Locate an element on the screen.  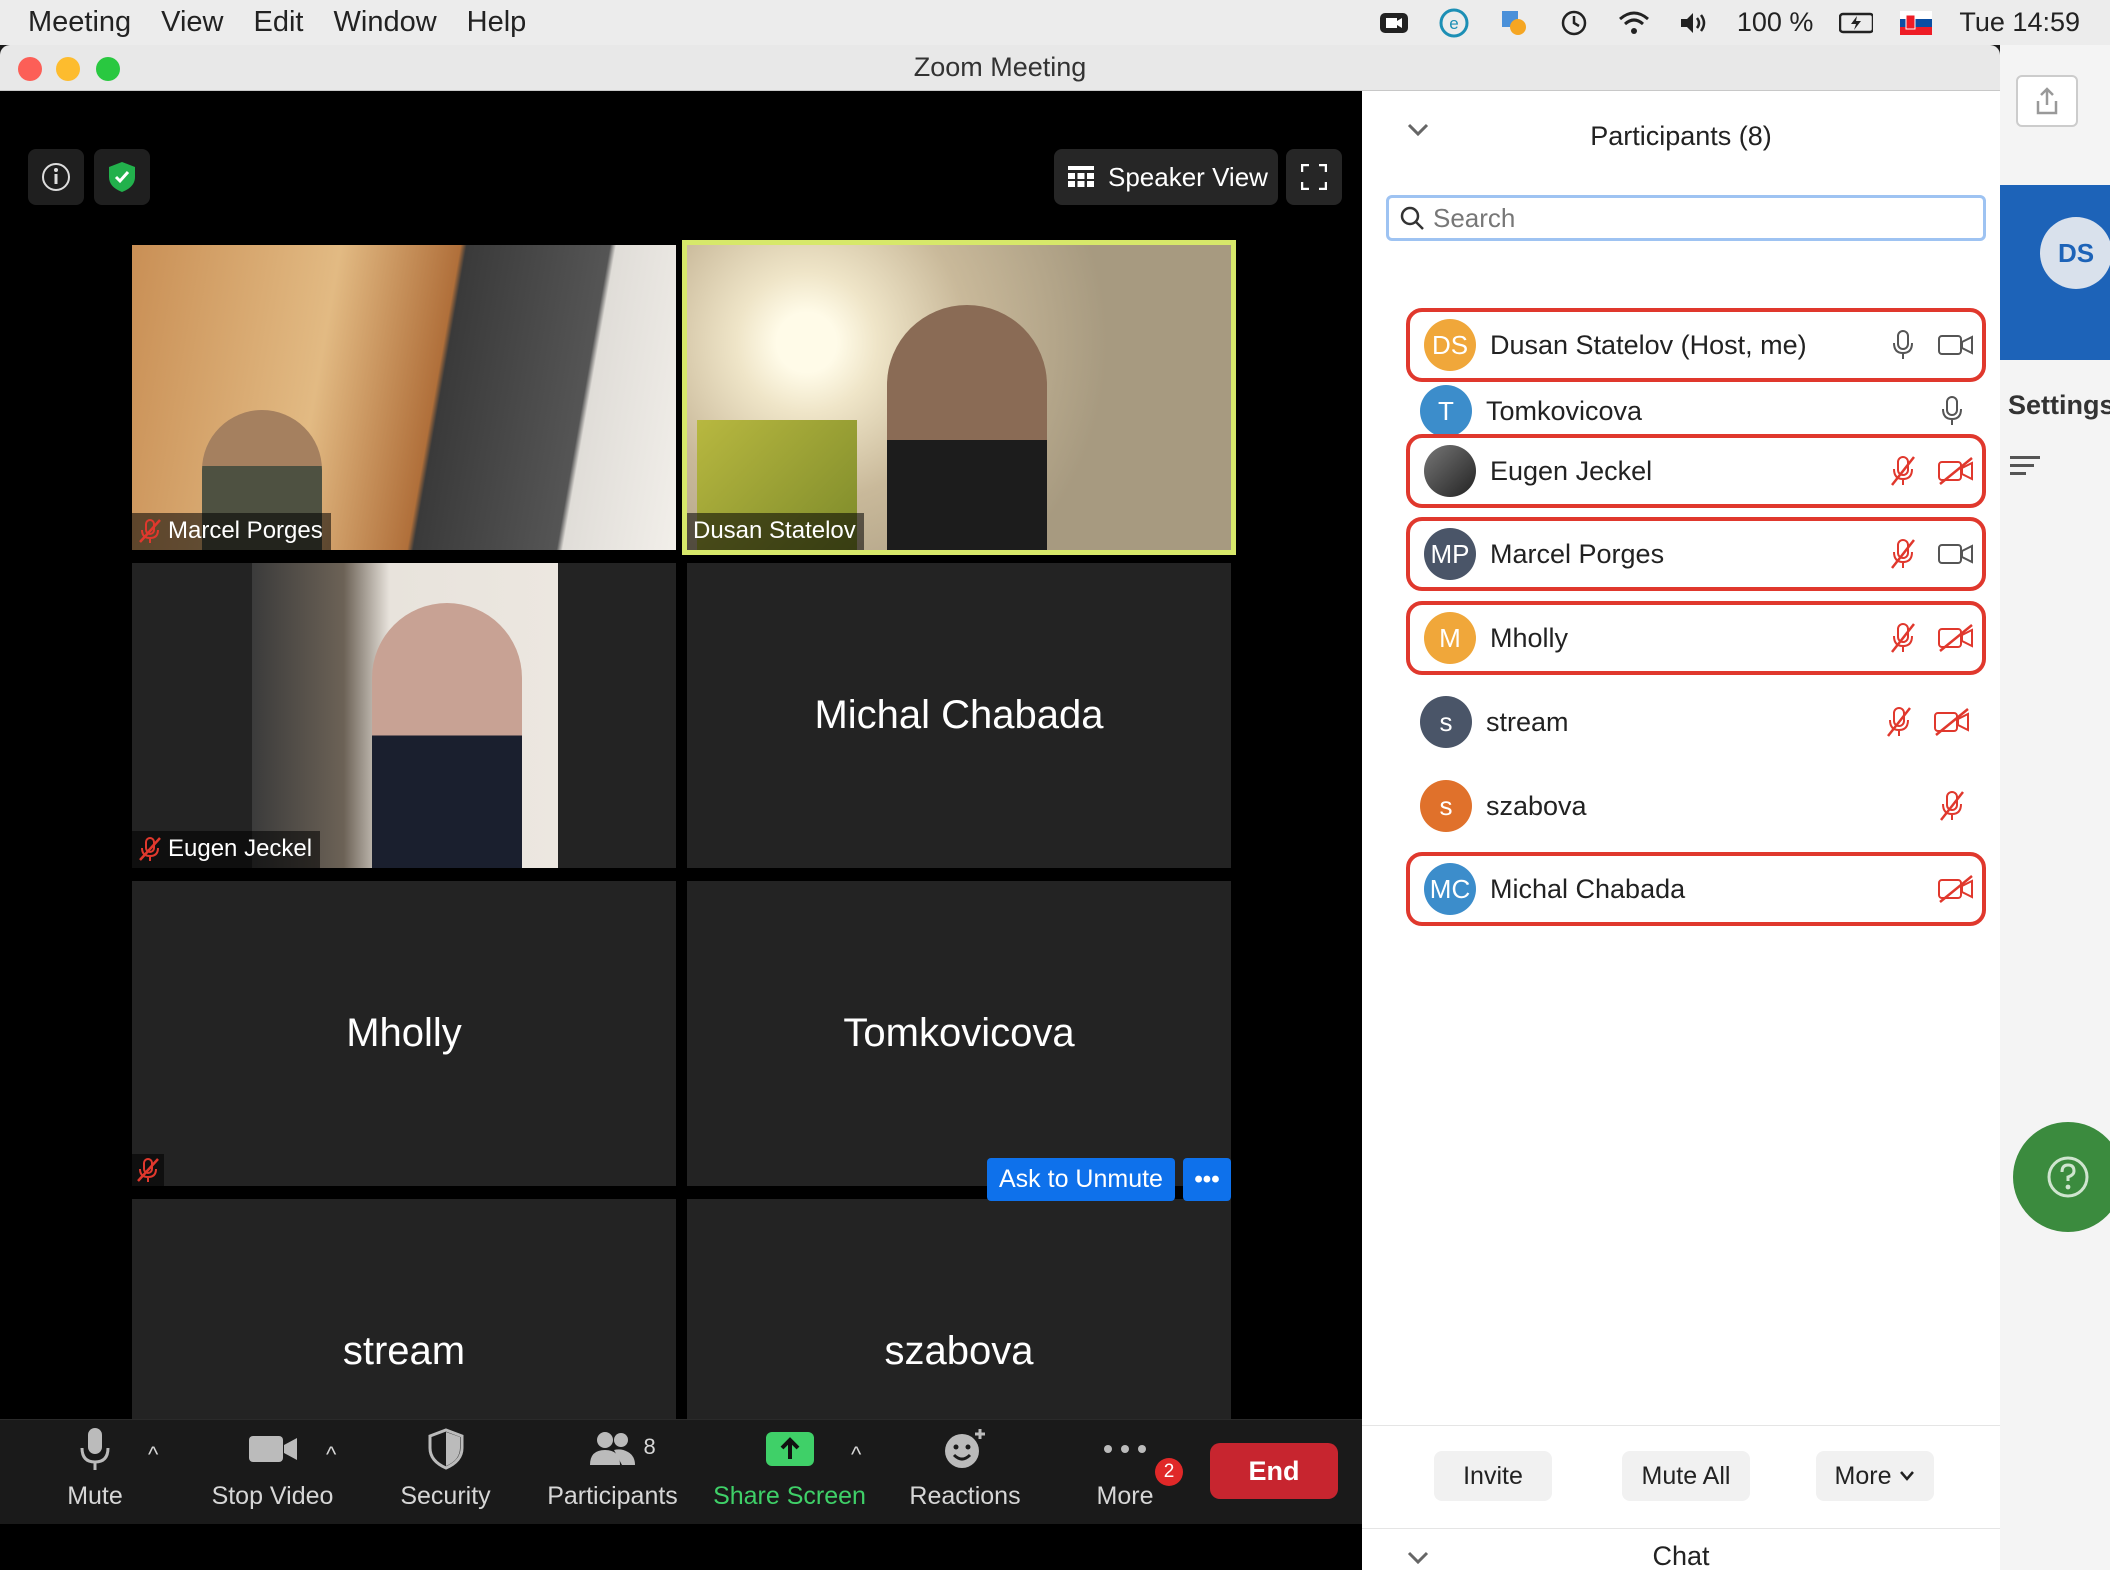
battery-icon is located at coordinates (1856, 23).